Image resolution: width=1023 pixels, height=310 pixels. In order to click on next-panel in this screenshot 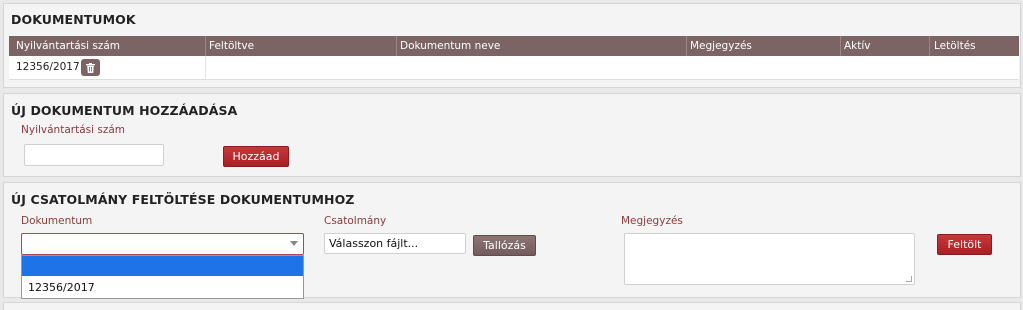, I will do `click(512, 306)`.